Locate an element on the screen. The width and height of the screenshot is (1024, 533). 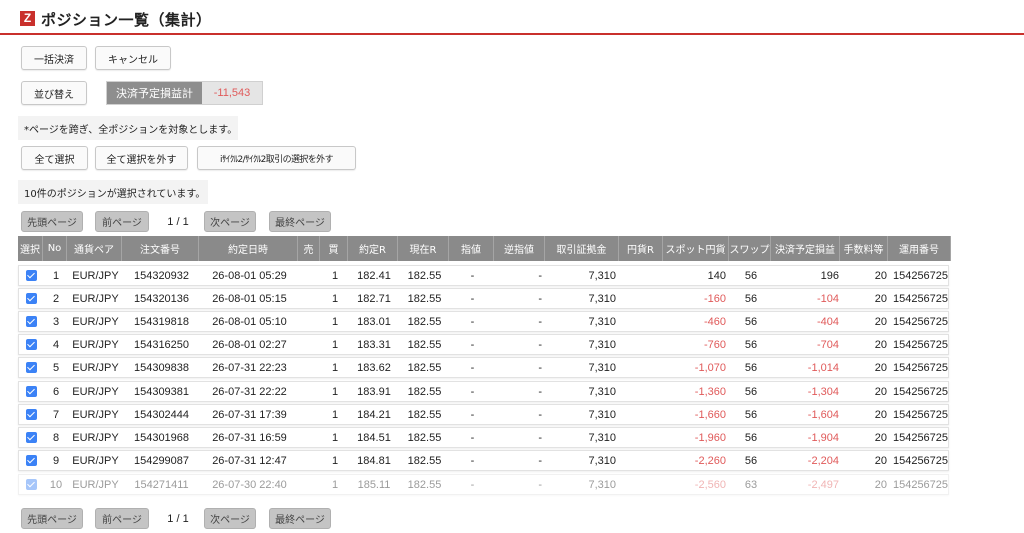
cell-buy: 1 is located at coordinates (335, 298).